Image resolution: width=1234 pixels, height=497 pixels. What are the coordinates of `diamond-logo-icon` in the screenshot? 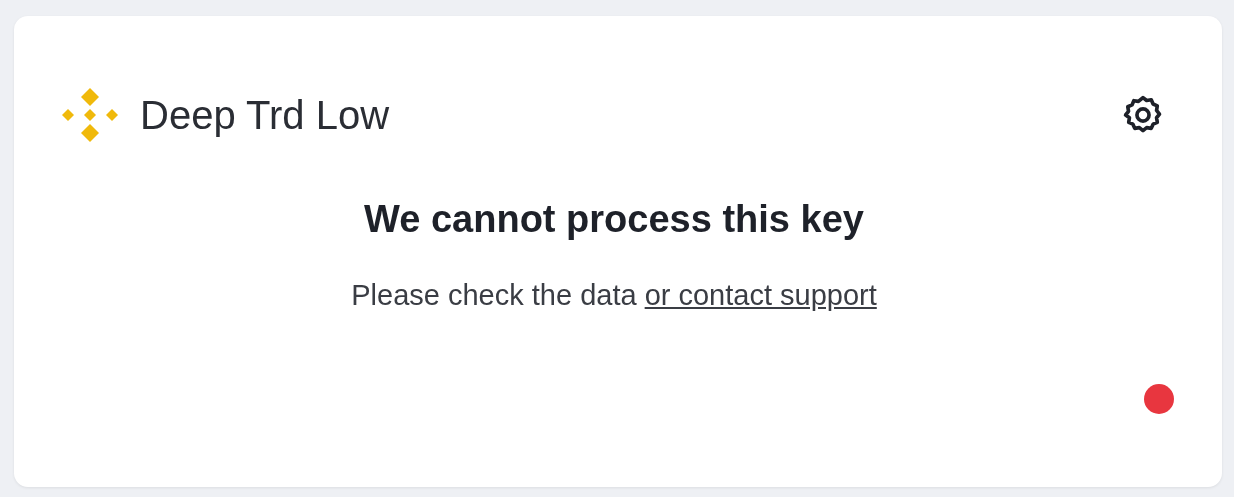 It's located at (90, 115).